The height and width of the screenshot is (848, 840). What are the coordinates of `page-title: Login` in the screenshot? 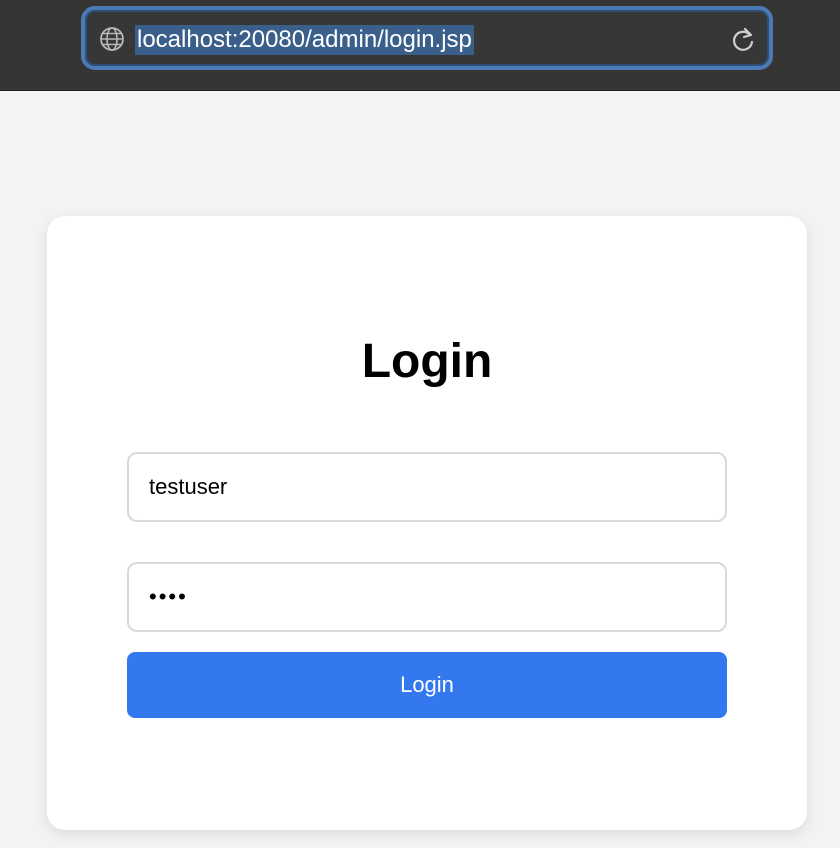 It's located at (427, 361).